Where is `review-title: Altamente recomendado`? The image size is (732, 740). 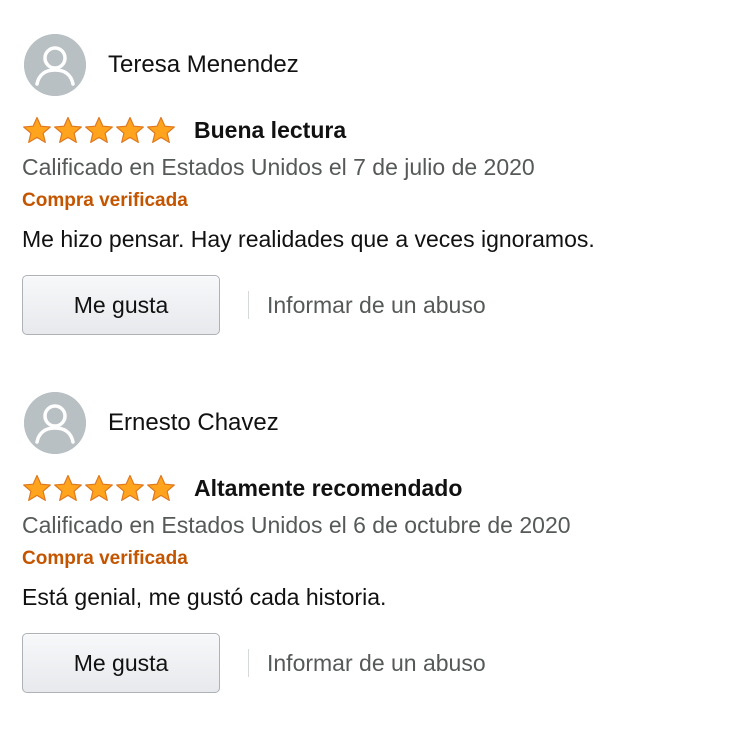
review-title: Altamente recomendado is located at coordinates (328, 488).